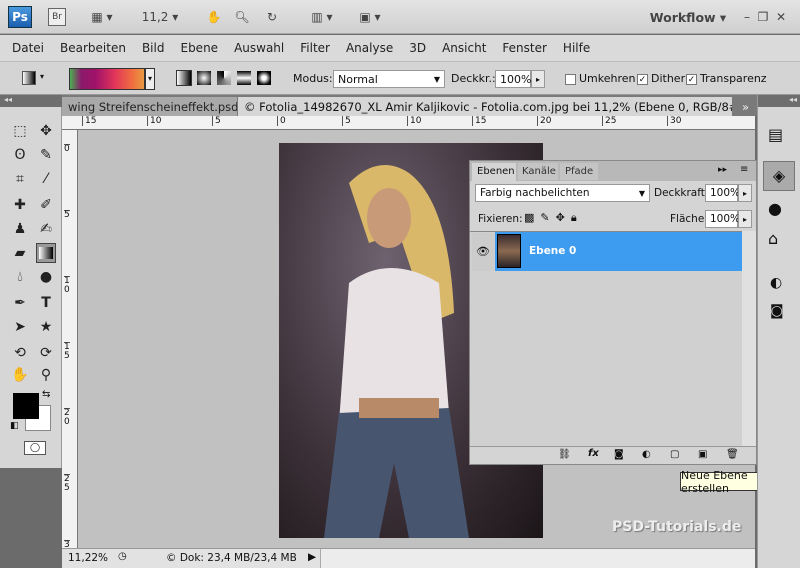  I want to click on radial-gradient-button, so click(204, 78).